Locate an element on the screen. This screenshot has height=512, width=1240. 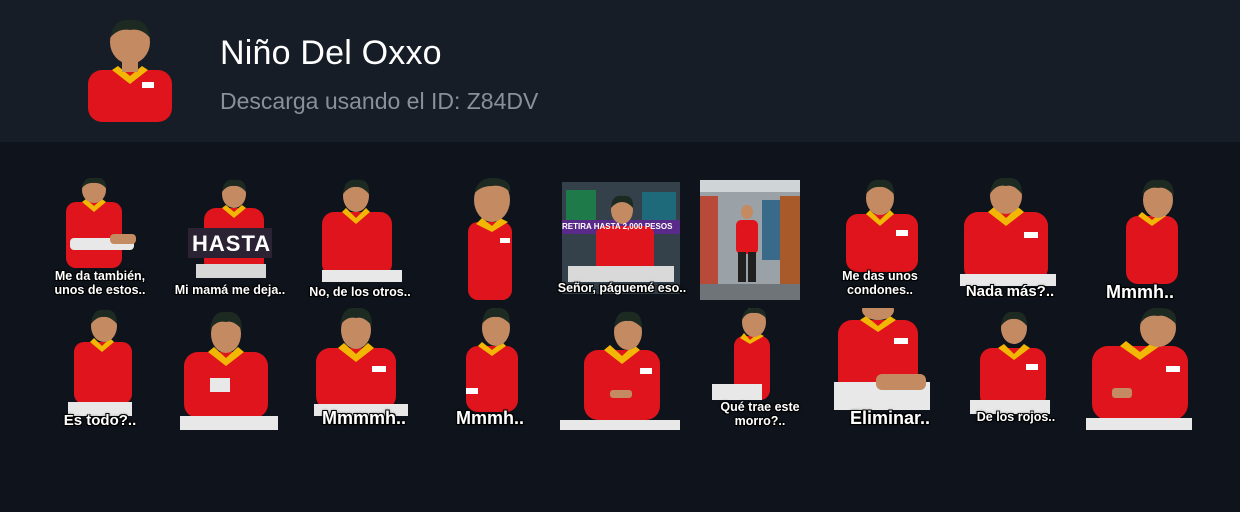
sticker-3: No, de los otros.. is located at coordinates (360, 241).